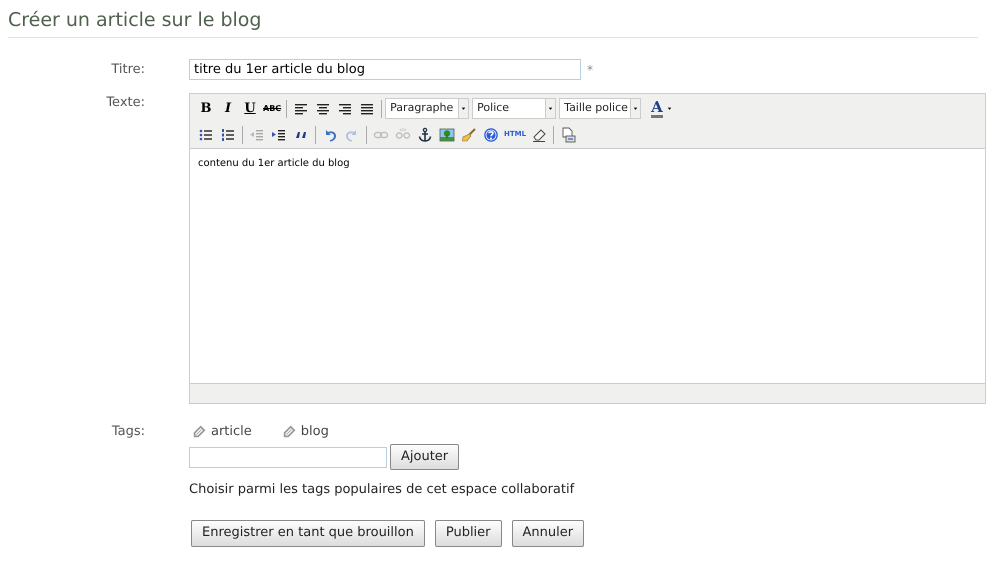 Image resolution: width=986 pixels, height=567 pixels. What do you see at coordinates (421, 108) in the screenshot?
I see `select-value: Paragraphe` at bounding box center [421, 108].